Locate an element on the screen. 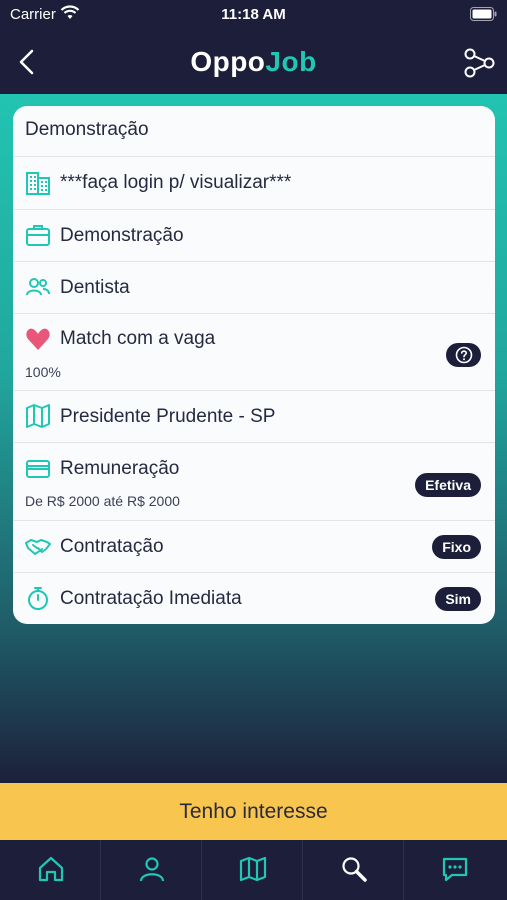 This screenshot has height=900, width=507. hiring-type-badge: Fixo is located at coordinates (456, 547).